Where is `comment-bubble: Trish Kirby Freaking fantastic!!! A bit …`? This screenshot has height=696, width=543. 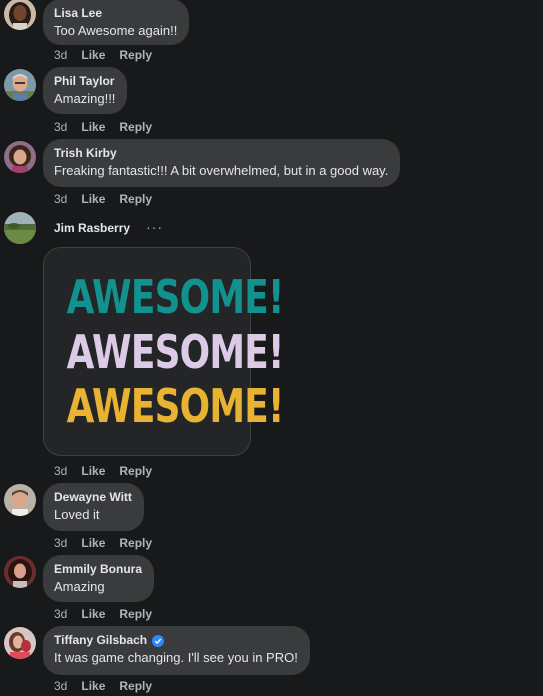
comment-bubble: Trish Kirby Freaking fantastic!!! A bit … is located at coordinates (222, 163).